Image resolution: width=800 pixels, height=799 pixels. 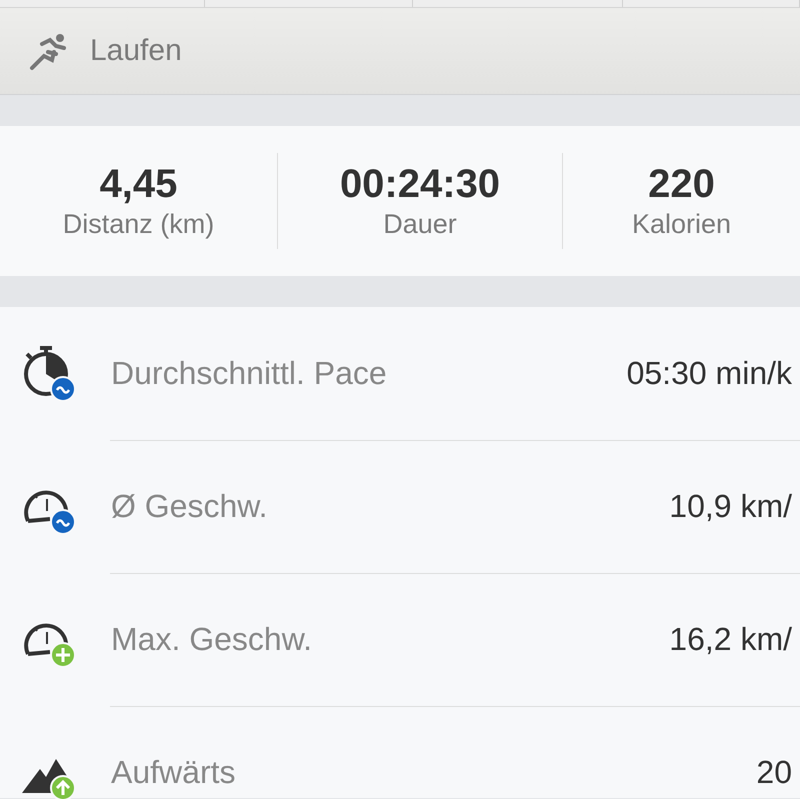 What do you see at coordinates (709, 373) in the screenshot?
I see `metric-value: 05:30 min/k` at bounding box center [709, 373].